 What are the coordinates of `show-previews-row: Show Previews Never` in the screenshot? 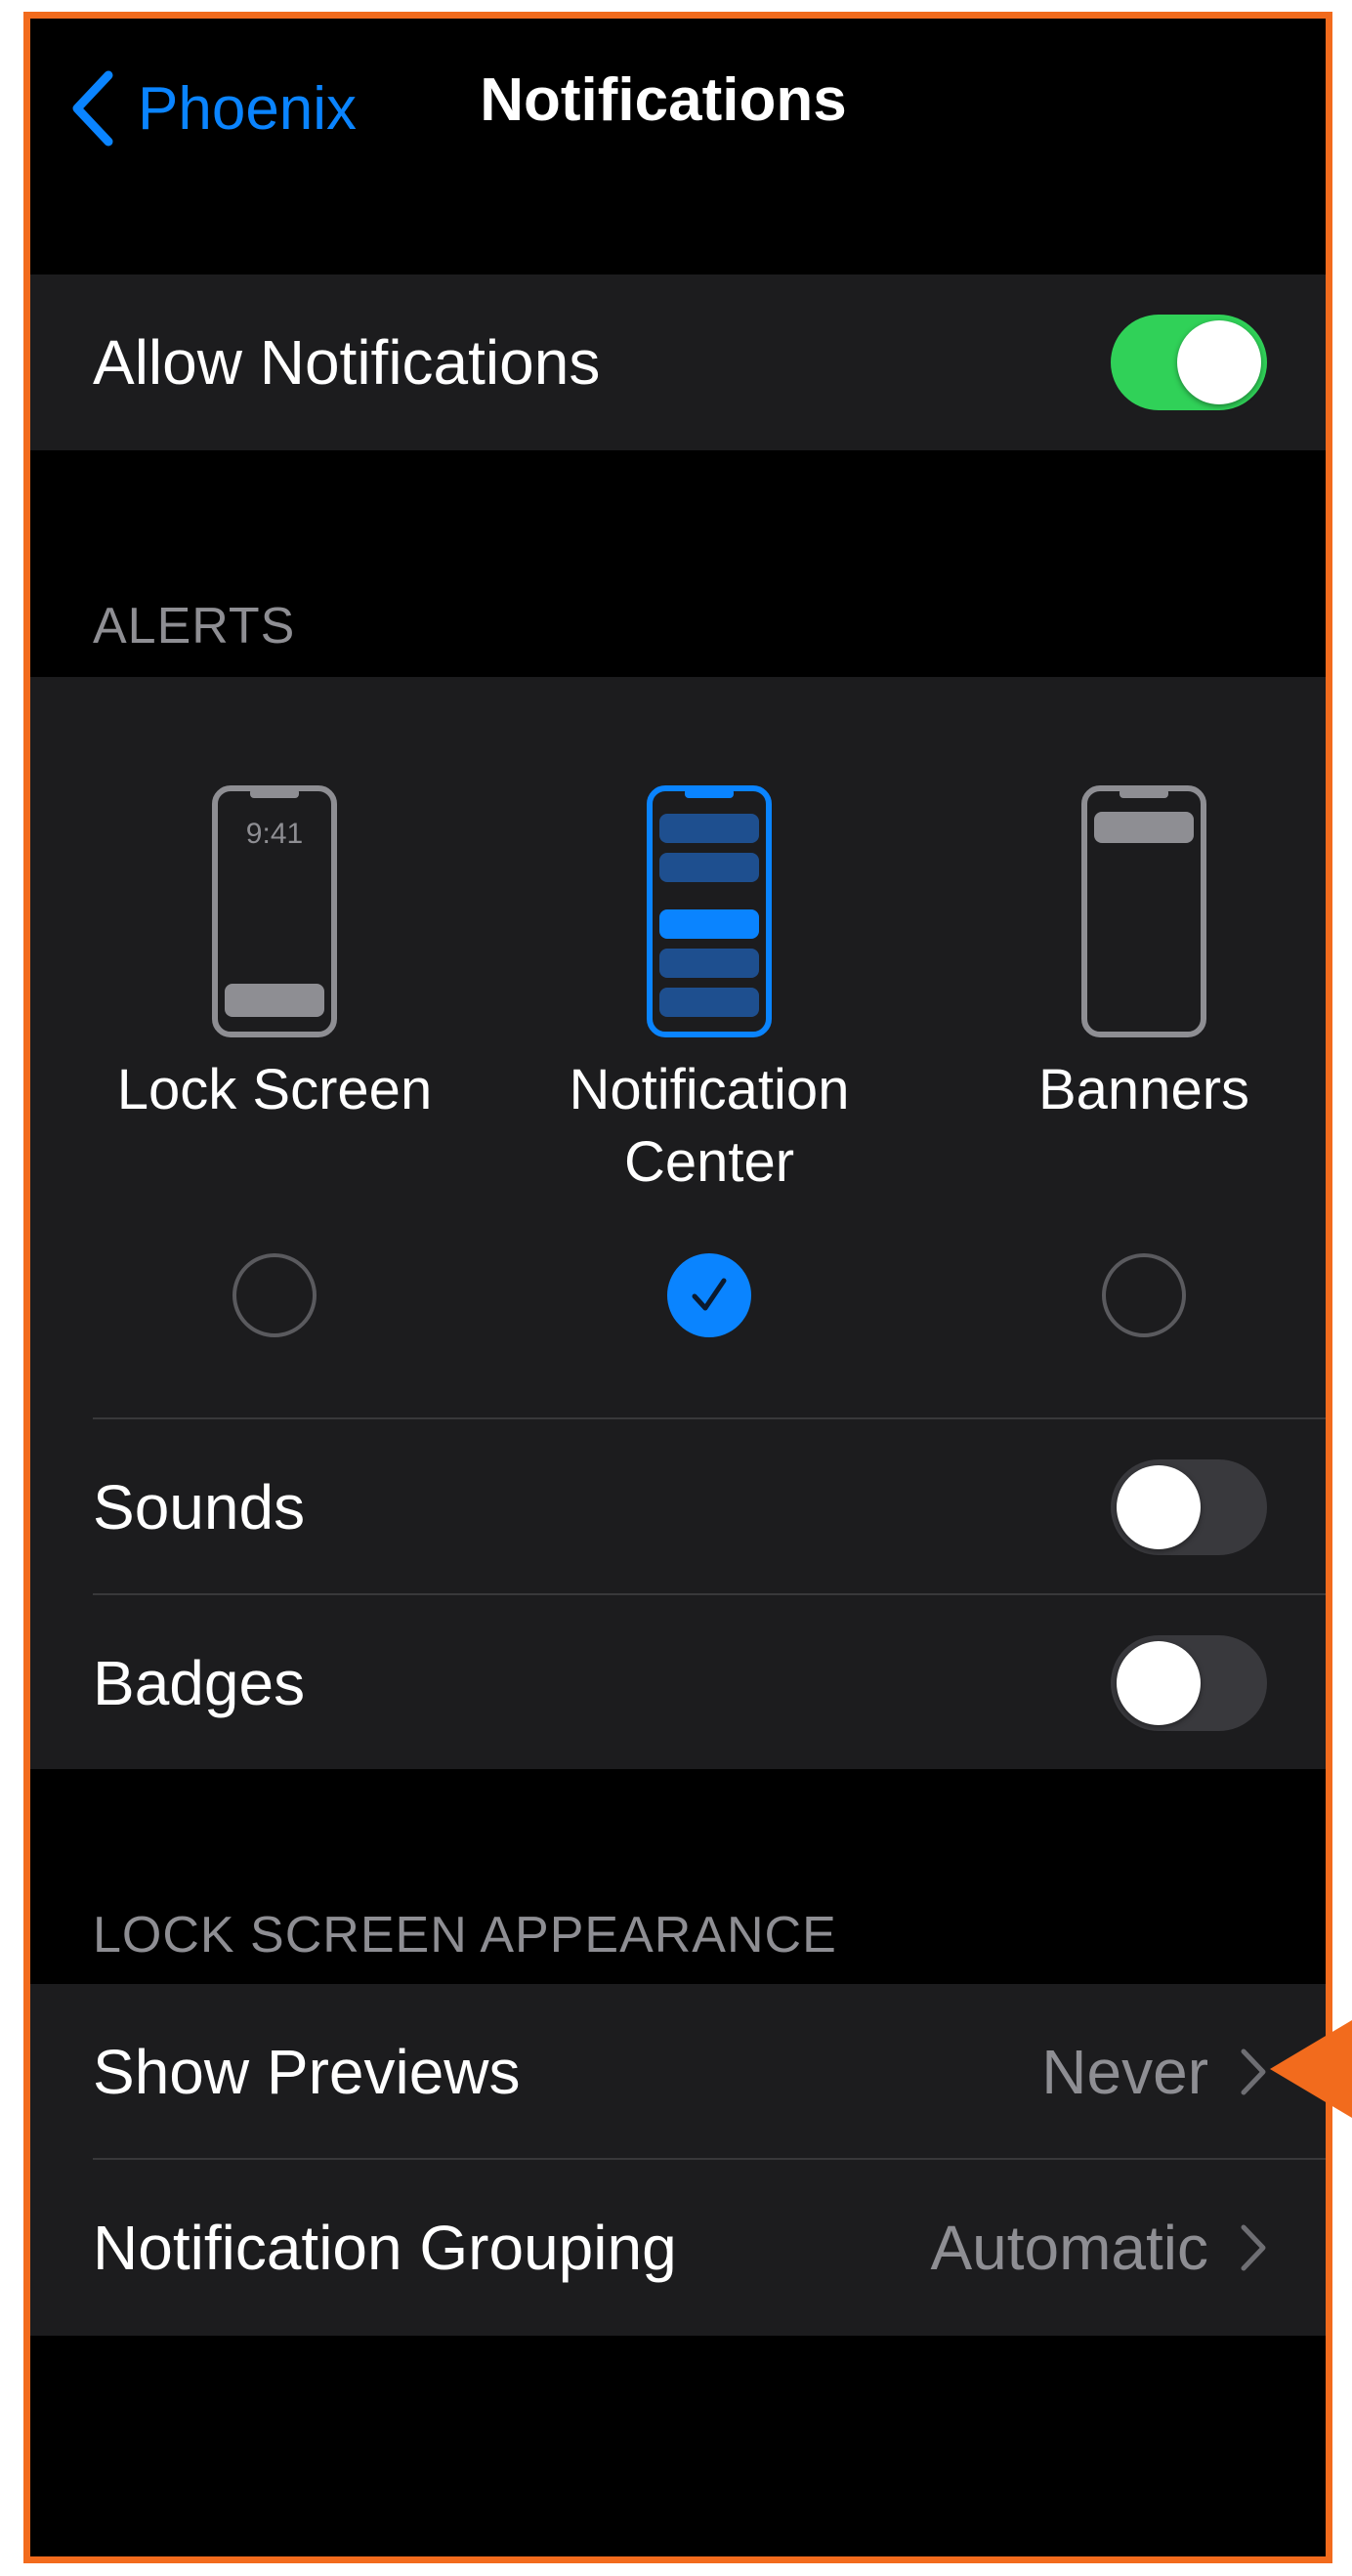 It's located at (678, 2072).